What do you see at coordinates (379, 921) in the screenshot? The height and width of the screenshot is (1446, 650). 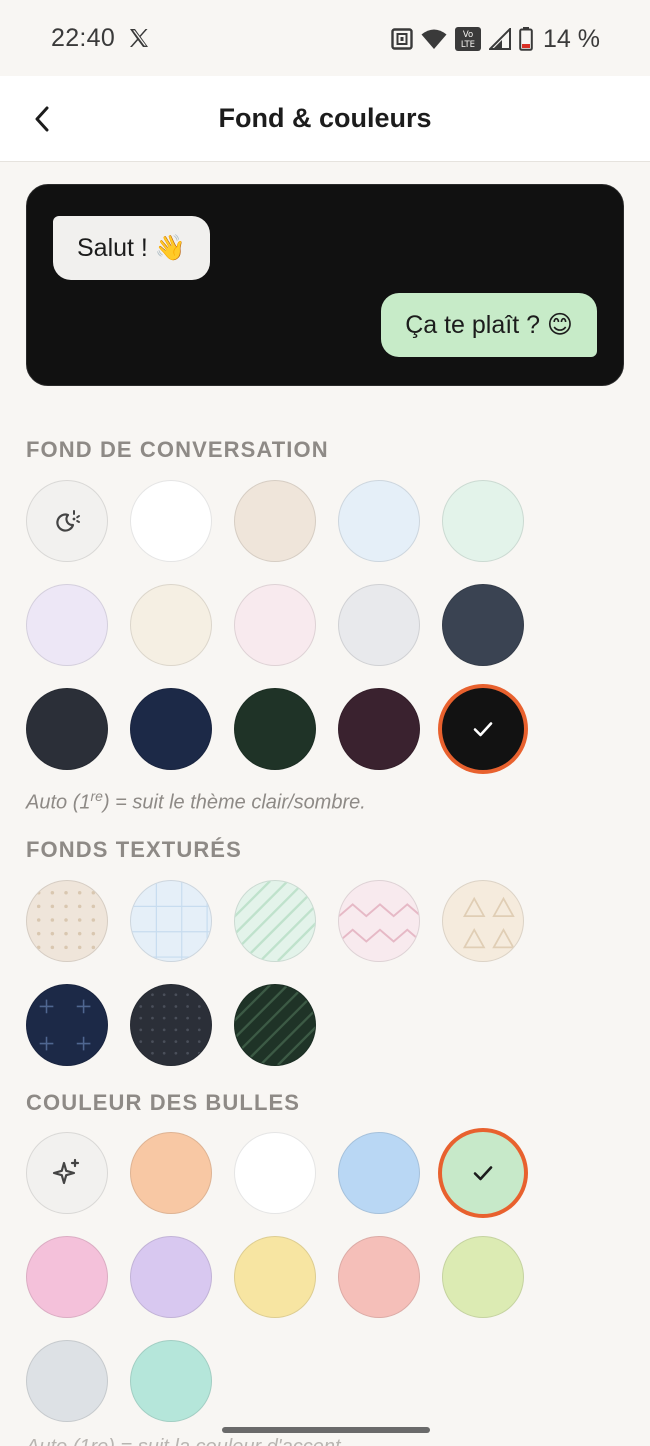 I see `swatch-zigzag-pink` at bounding box center [379, 921].